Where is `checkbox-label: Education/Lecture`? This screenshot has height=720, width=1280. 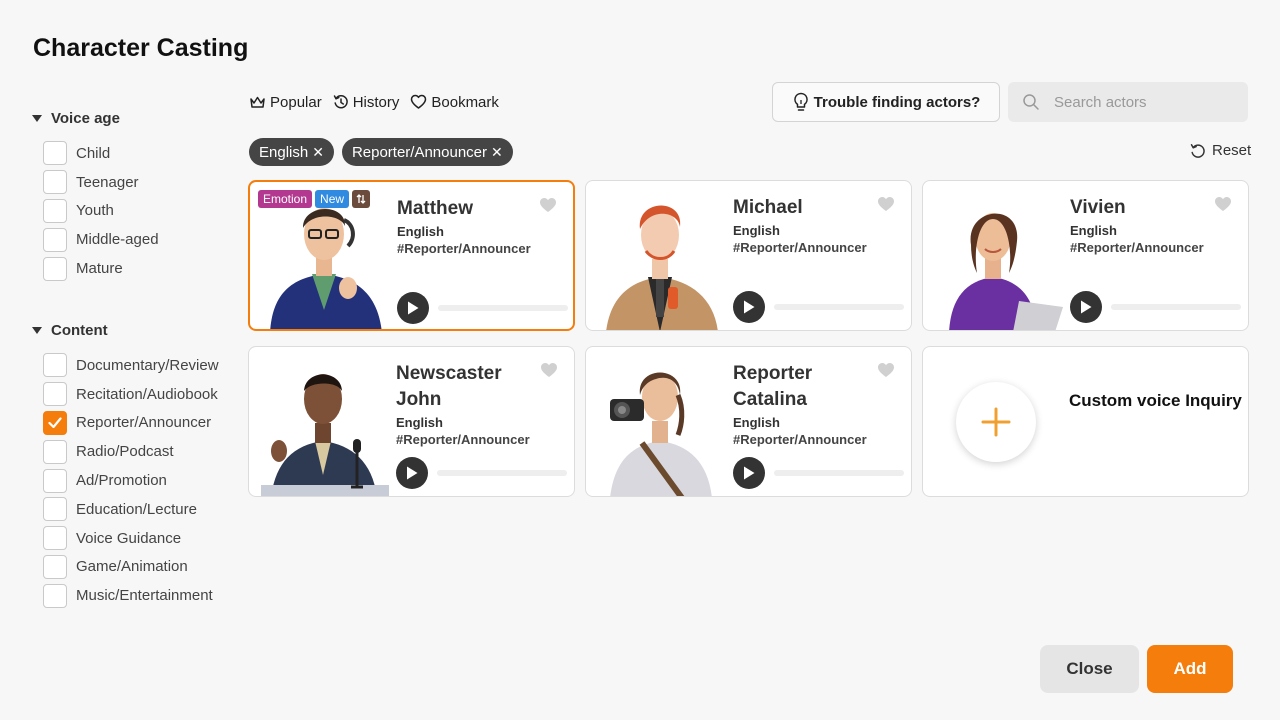
checkbox-label: Education/Lecture is located at coordinates (136, 509).